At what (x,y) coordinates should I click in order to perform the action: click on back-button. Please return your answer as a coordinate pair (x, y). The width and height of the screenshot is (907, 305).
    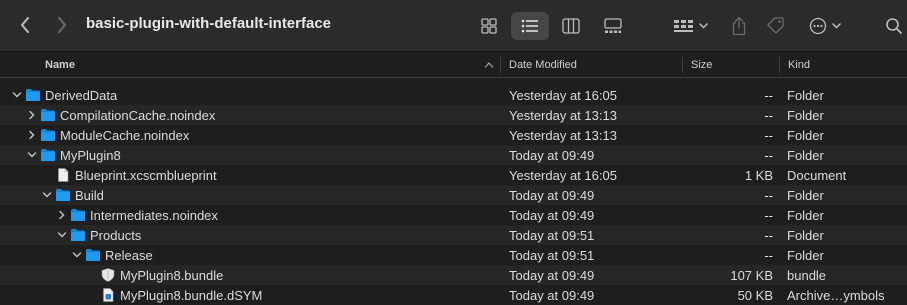
    Looking at the image, I should click on (25, 25).